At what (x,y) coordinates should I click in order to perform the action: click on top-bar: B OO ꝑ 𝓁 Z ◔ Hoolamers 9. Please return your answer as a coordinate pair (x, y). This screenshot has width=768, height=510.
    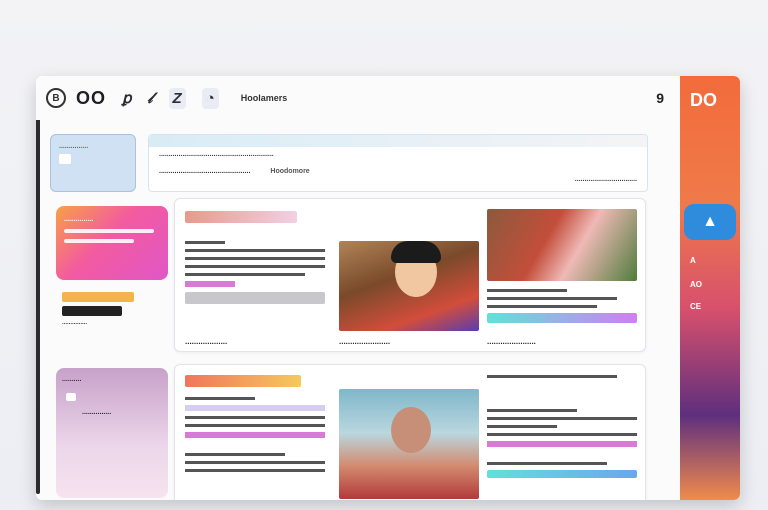
    Looking at the image, I should click on (358, 98).